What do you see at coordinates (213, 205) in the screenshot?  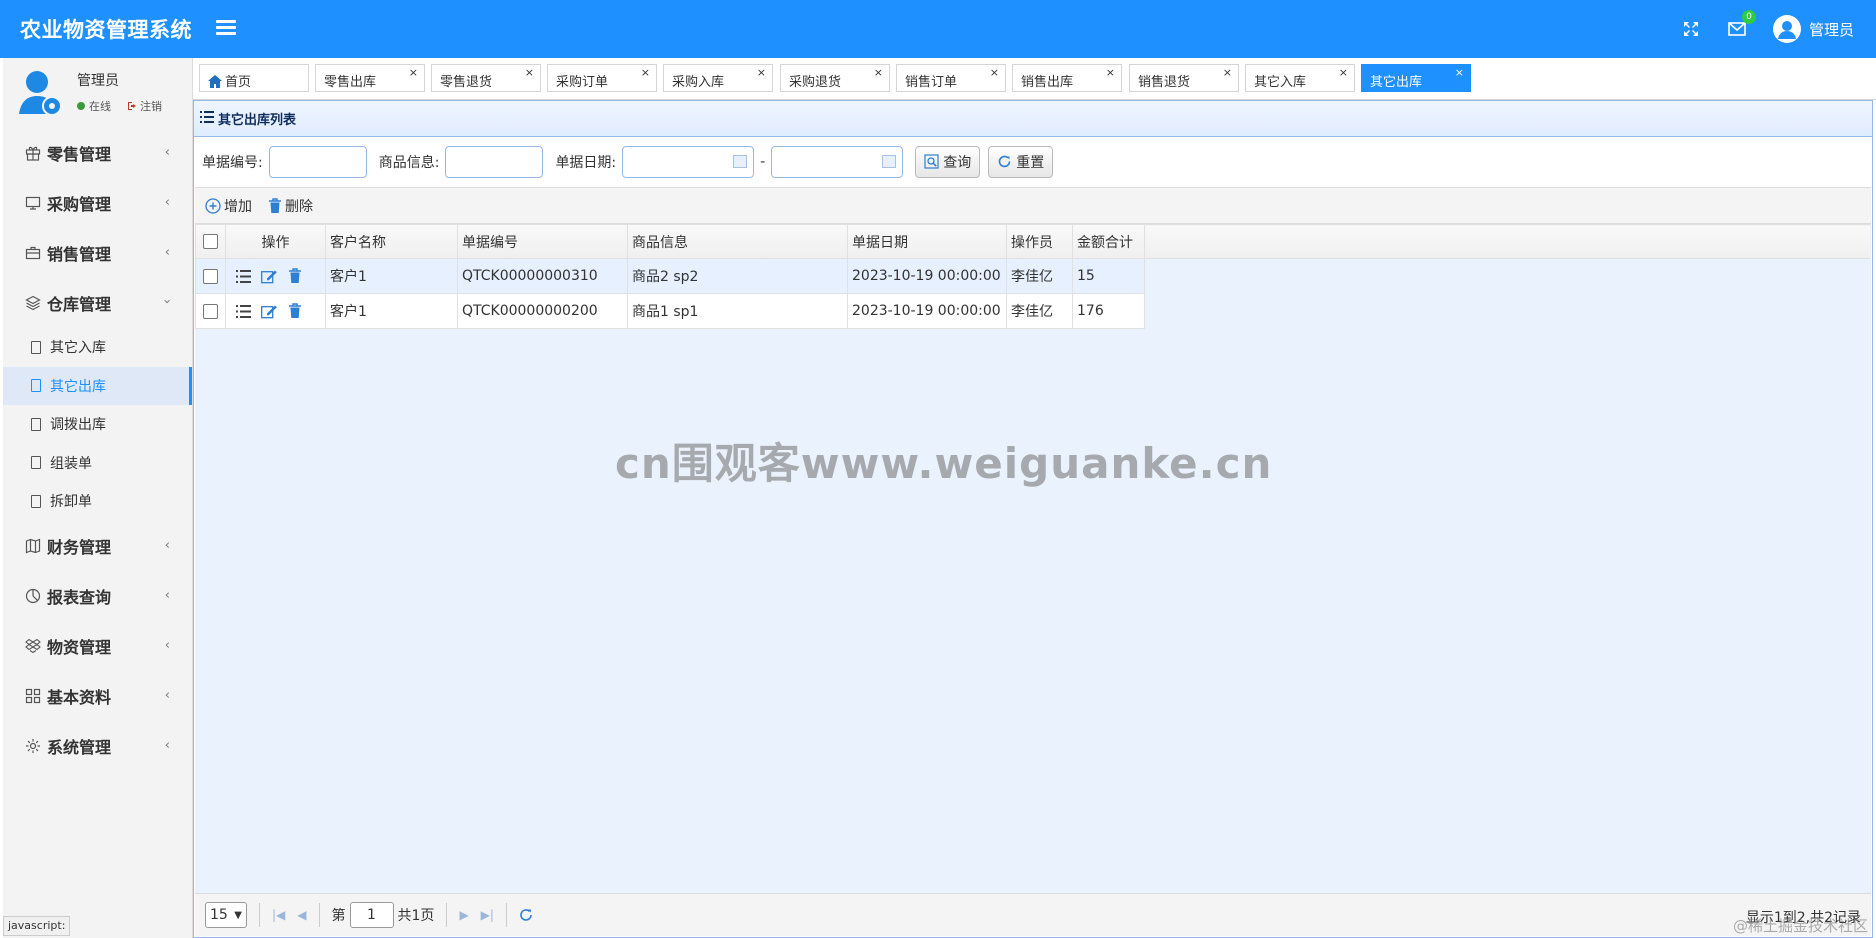 I see `add-circle-icon` at bounding box center [213, 205].